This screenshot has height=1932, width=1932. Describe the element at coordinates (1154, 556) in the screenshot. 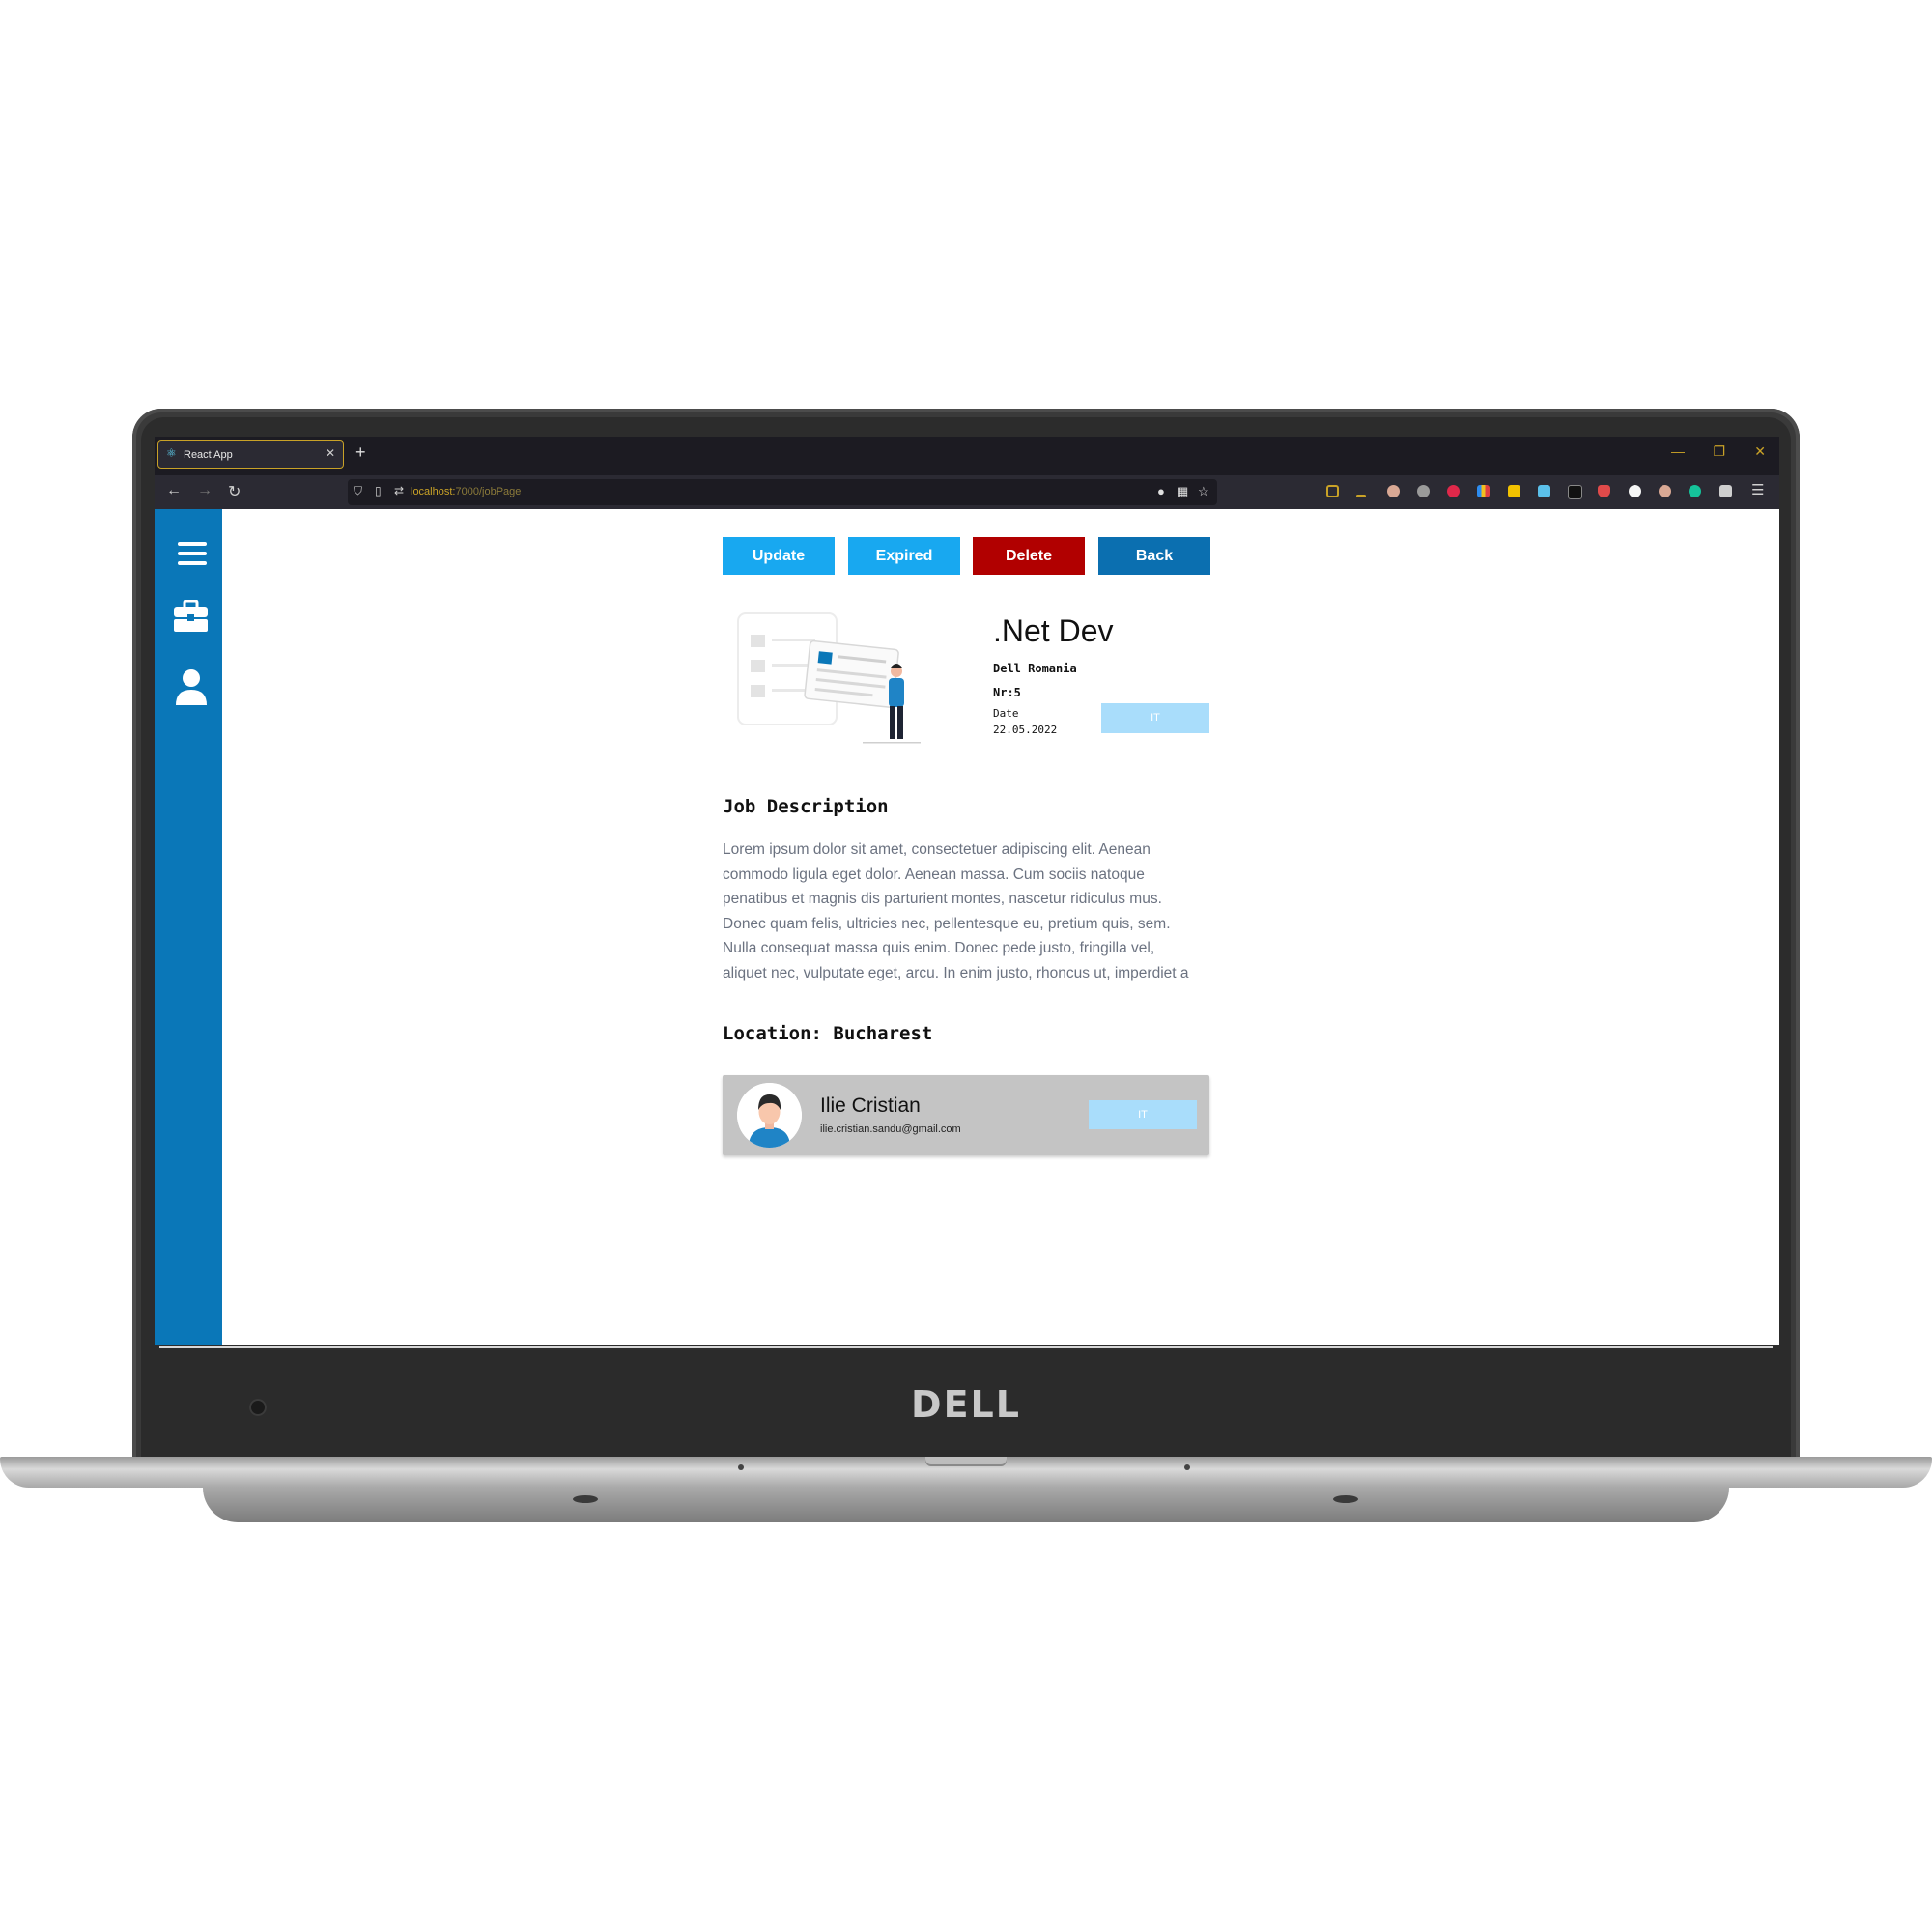

I see `back-button: Back` at that location.